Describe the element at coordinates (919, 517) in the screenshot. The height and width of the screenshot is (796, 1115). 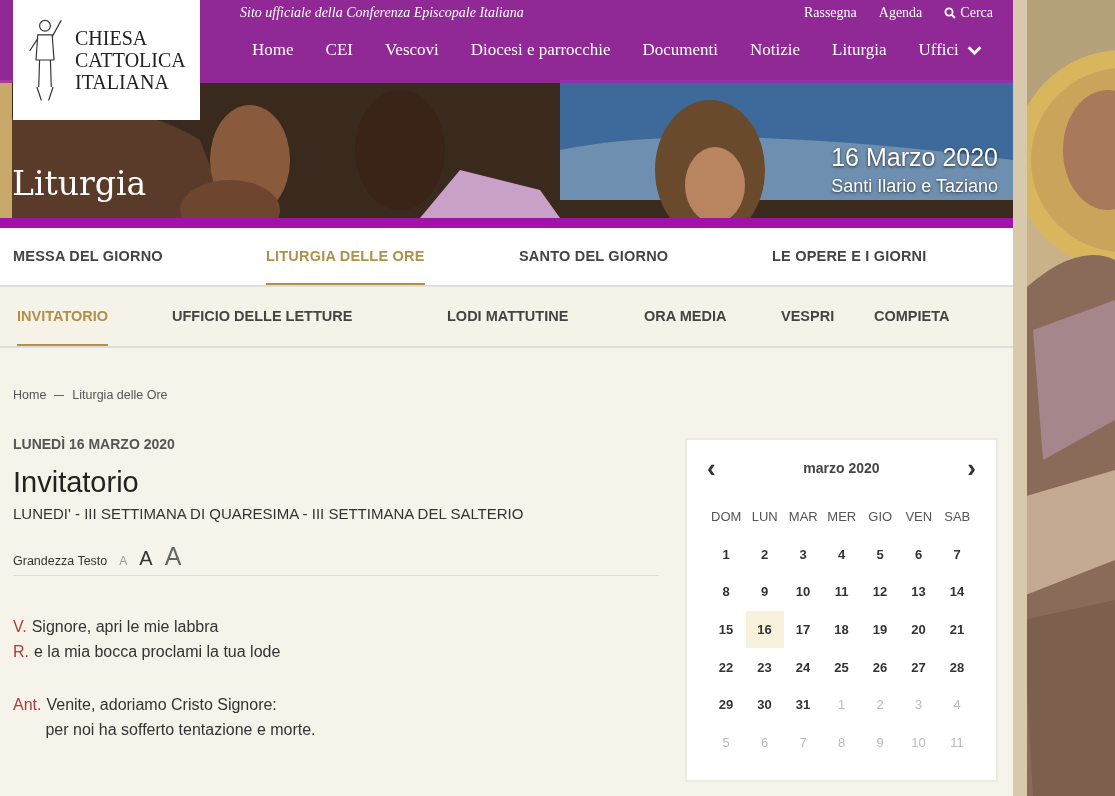
I see `weekday-label: VEN` at that location.